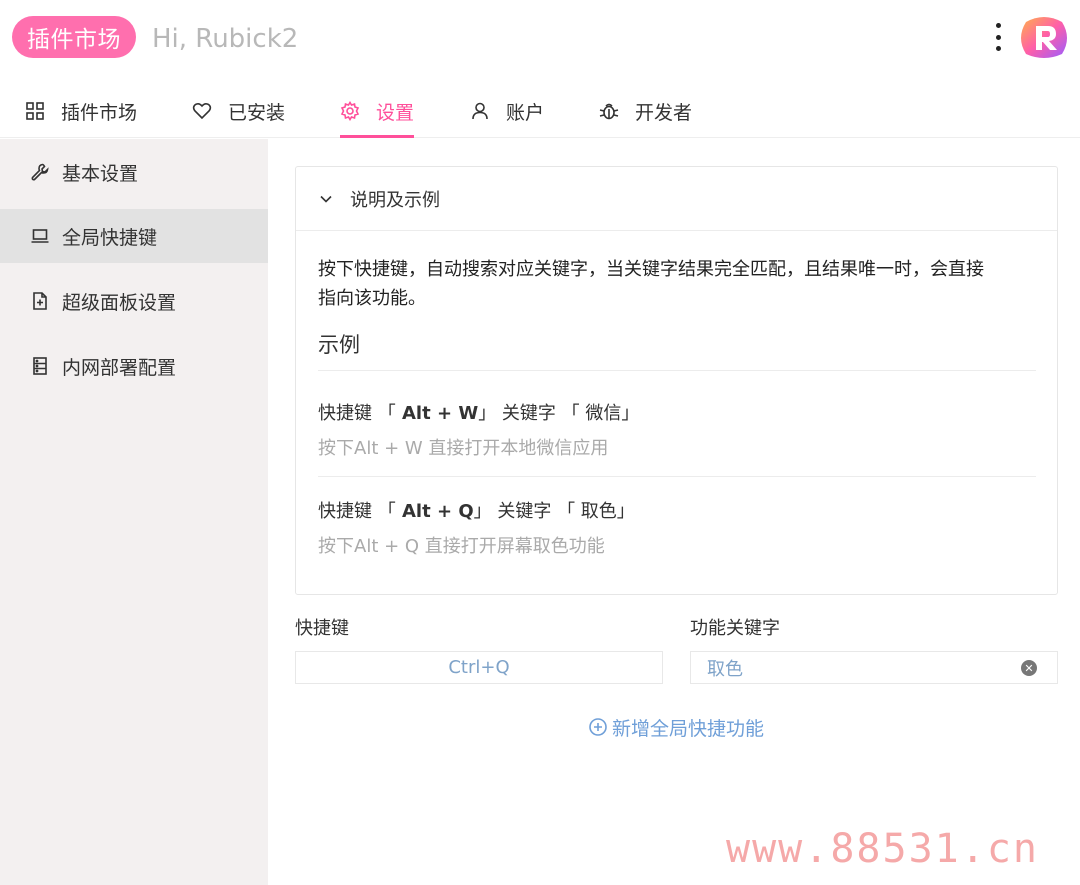 The height and width of the screenshot is (885, 1080). Describe the element at coordinates (257, 112) in the screenshot. I see `tab-label: 已安装` at that location.